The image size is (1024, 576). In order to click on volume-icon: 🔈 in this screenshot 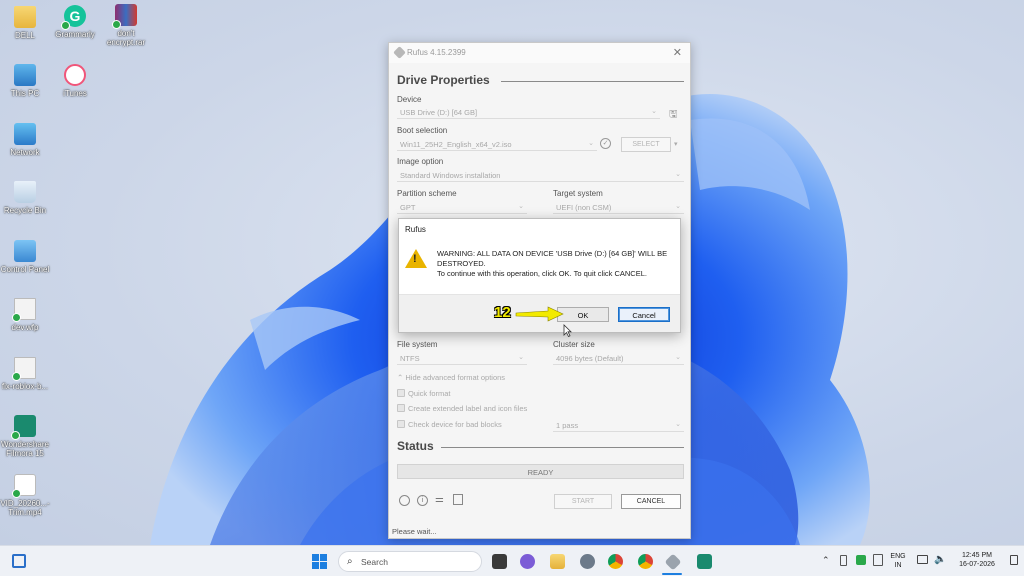, I will do `click(940, 559)`.